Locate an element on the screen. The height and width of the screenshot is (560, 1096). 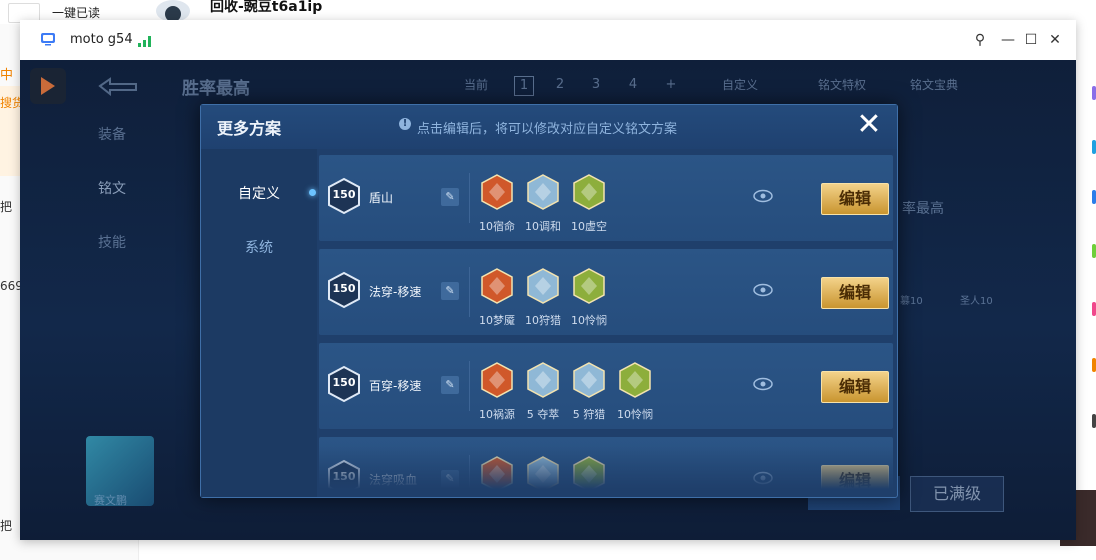
plan-row: 150 百穿-移速 ✎ 10祸源 5 夺萃 5 狩猎 10怜悯 编辑 is located at coordinates (606, 386).